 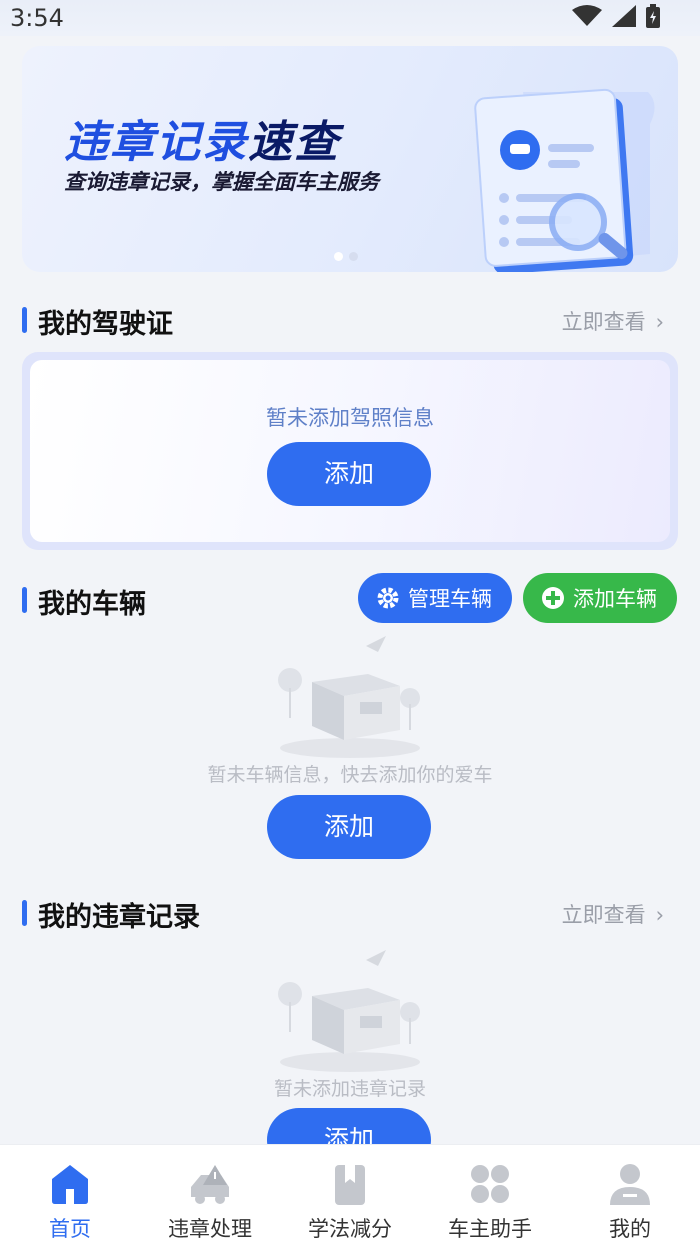 I want to click on tab-study-law: 学法减分, so click(x=350, y=1194).